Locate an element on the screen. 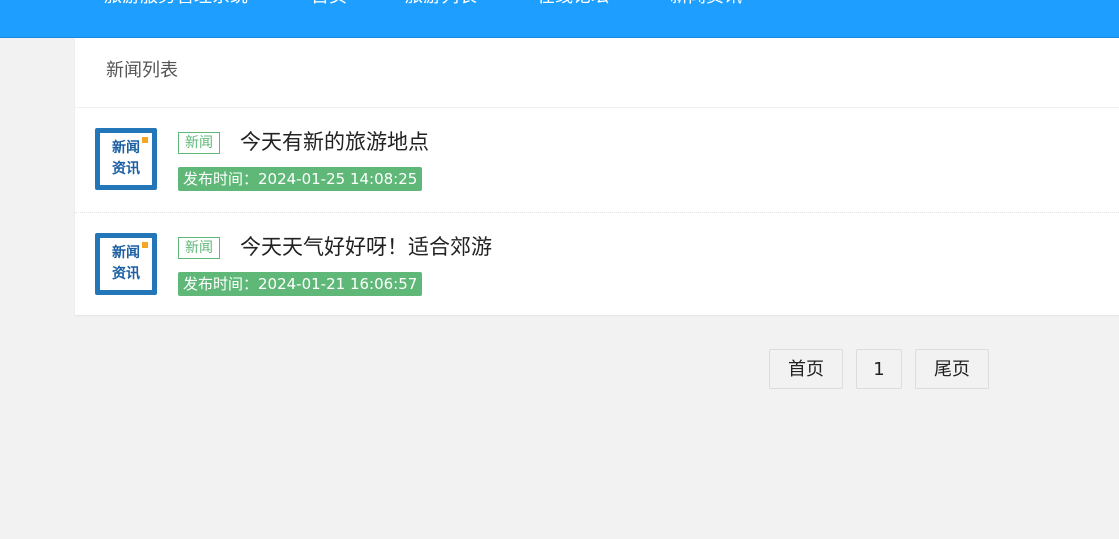  pagination-first-button: 首页 is located at coordinates (806, 369).